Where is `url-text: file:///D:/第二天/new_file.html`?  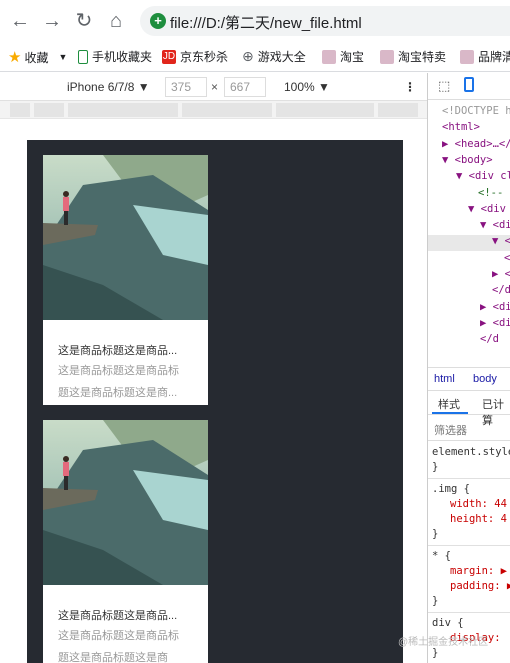 url-text: file:///D:/第二天/new_file.html is located at coordinates (266, 23).